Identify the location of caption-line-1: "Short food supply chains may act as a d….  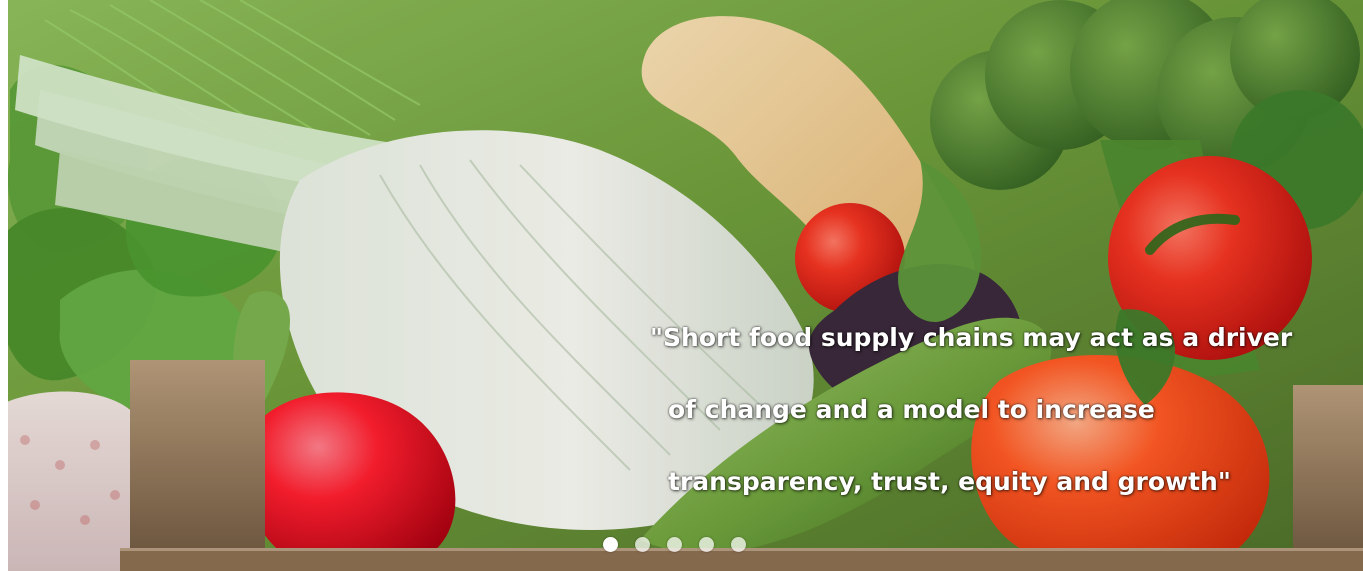
(971, 337).